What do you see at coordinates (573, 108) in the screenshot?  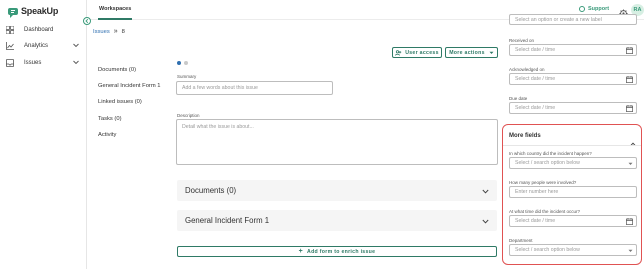 I see `due-date-input: Select date / time` at bounding box center [573, 108].